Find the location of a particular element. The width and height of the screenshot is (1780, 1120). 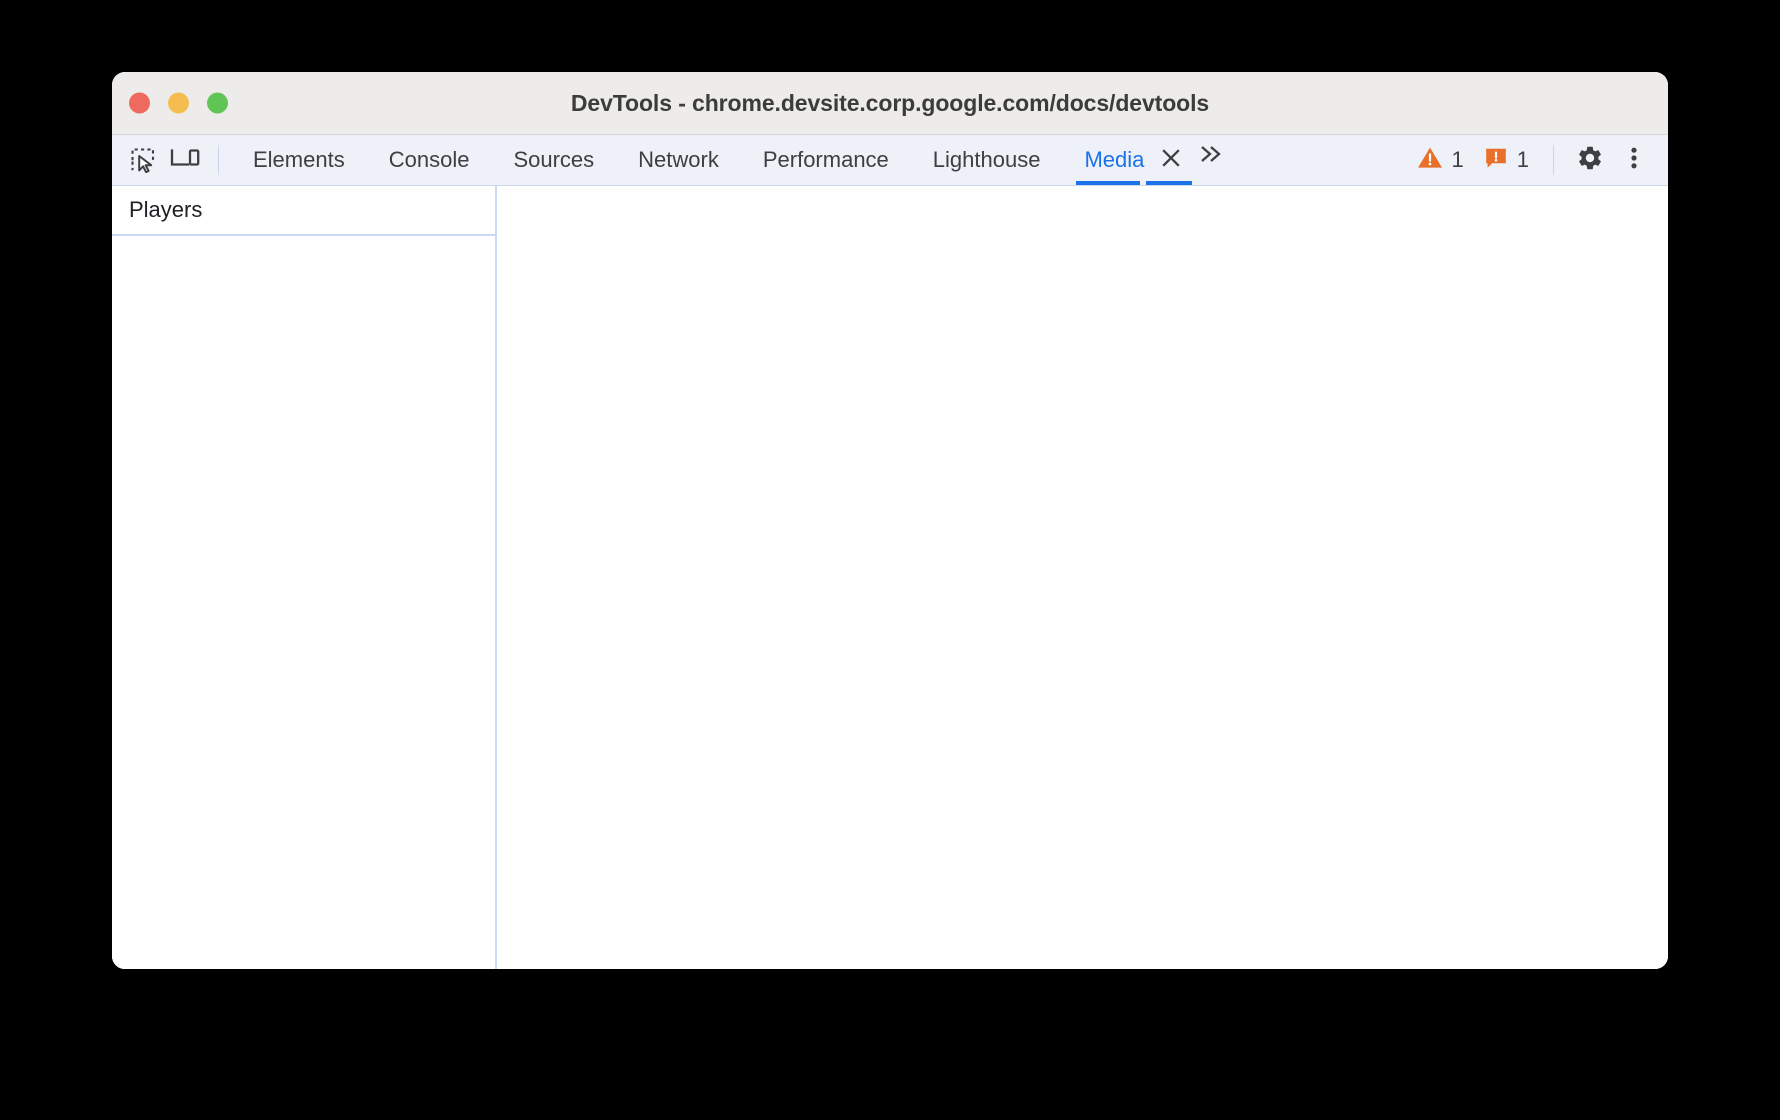

close-window-button is located at coordinates (139, 103).